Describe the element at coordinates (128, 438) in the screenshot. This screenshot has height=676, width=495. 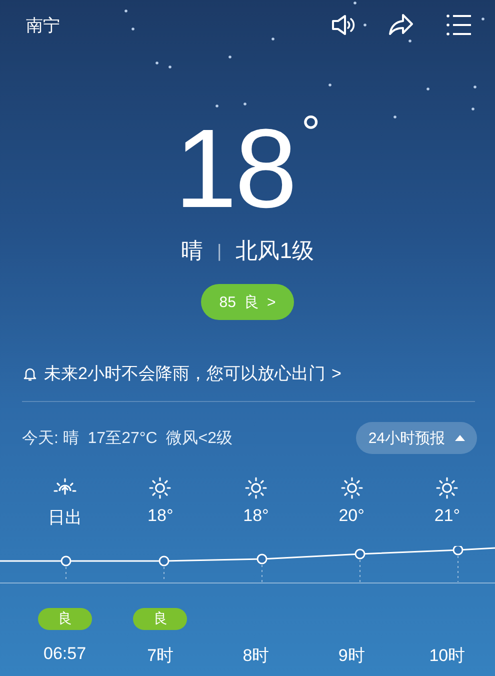
I see `today-summary: 今天: 晴 17至27°C 微风<2级` at that location.